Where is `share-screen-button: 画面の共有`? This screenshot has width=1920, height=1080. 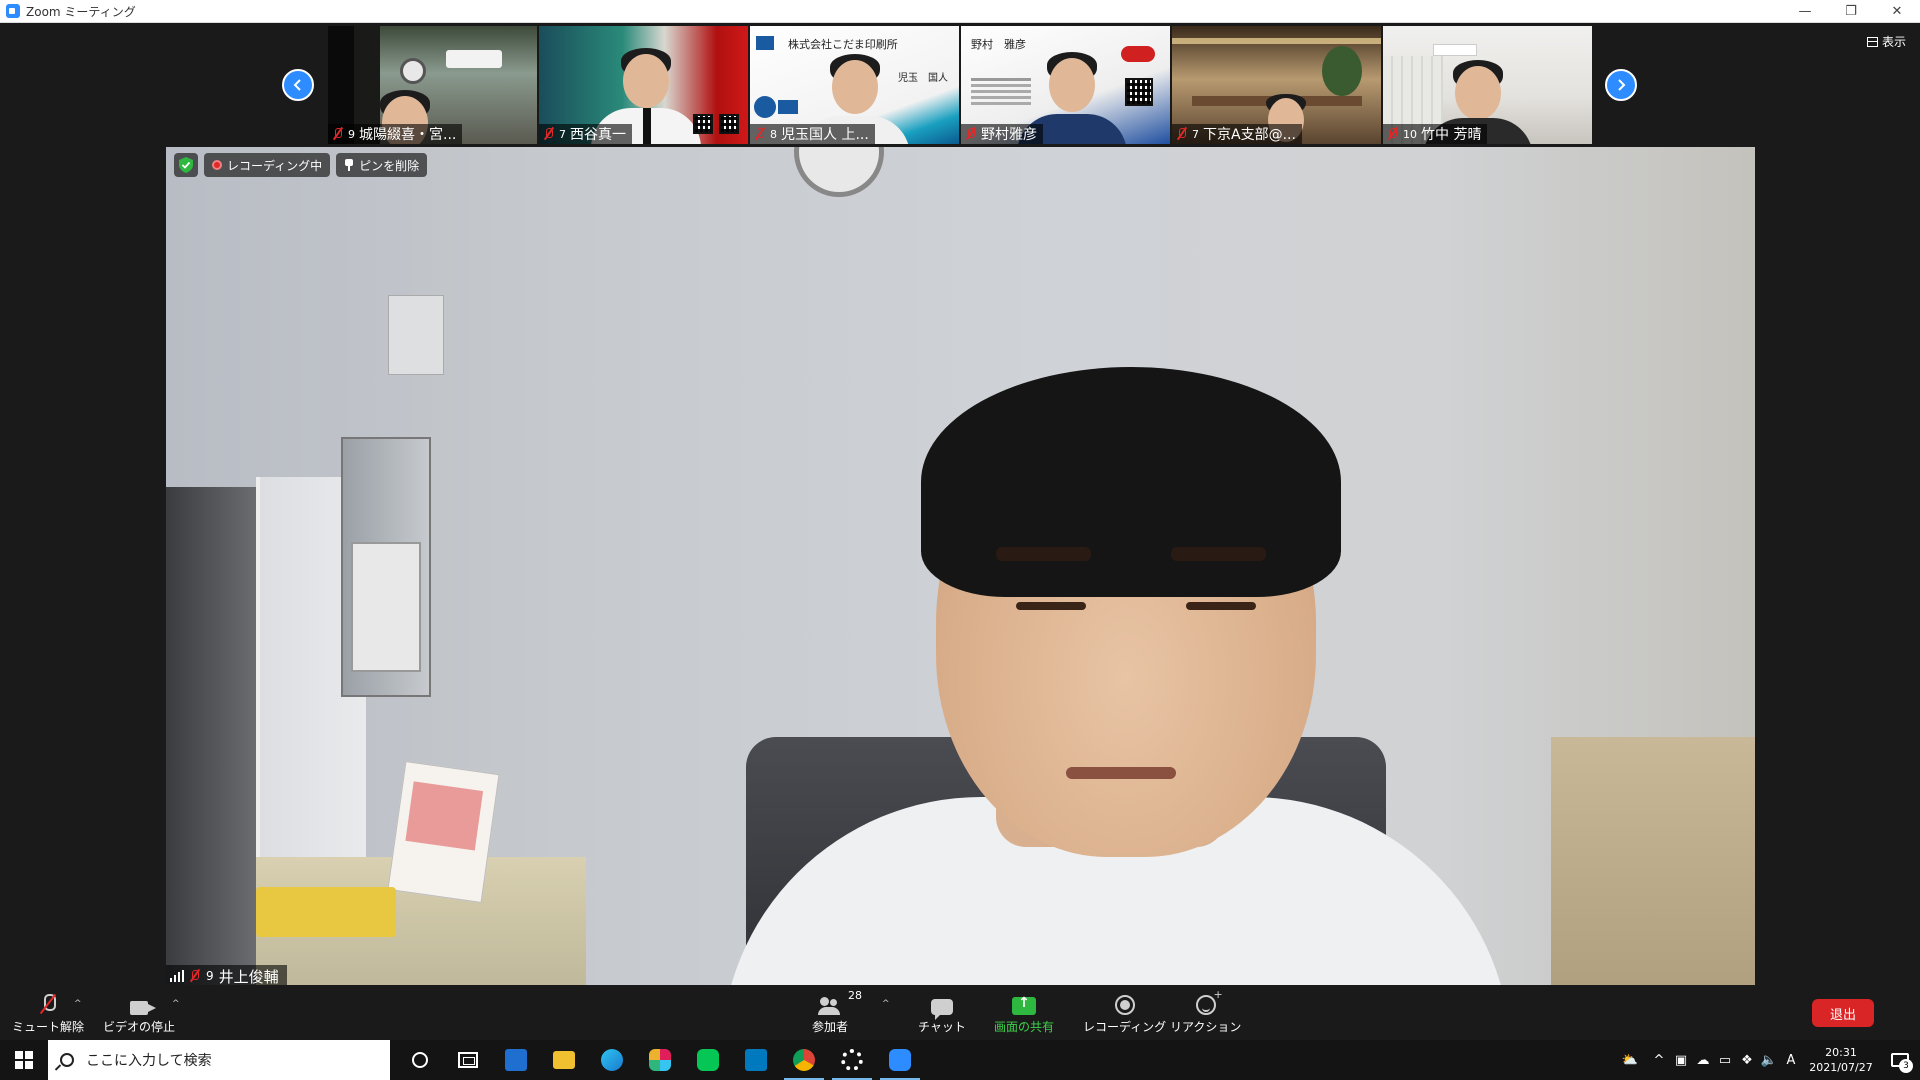 share-screen-button: 画面の共有 is located at coordinates (1024, 1013).